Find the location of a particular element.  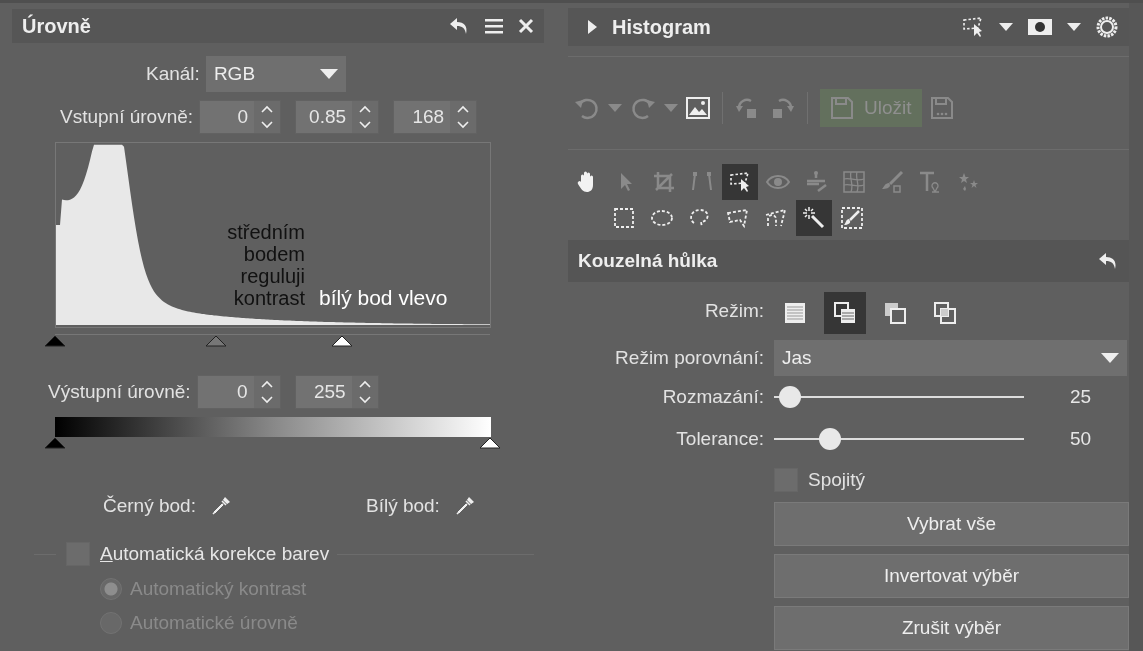

magic-wand-icon is located at coordinates (814, 218).